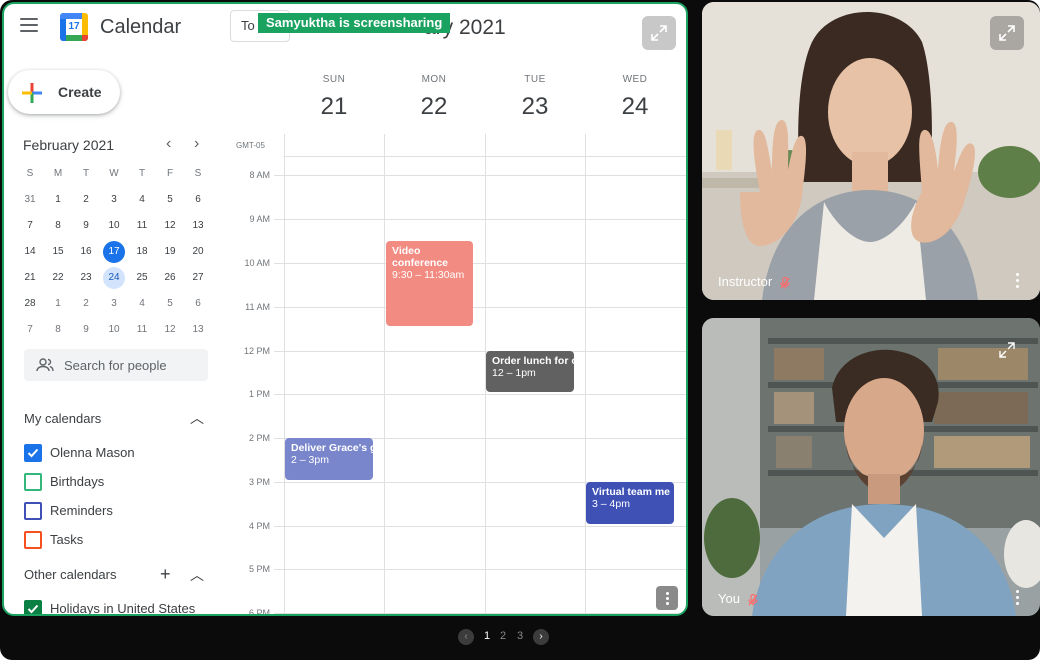 The image size is (1040, 660). I want to click on my-calendars-heading: My calendars, so click(62, 418).